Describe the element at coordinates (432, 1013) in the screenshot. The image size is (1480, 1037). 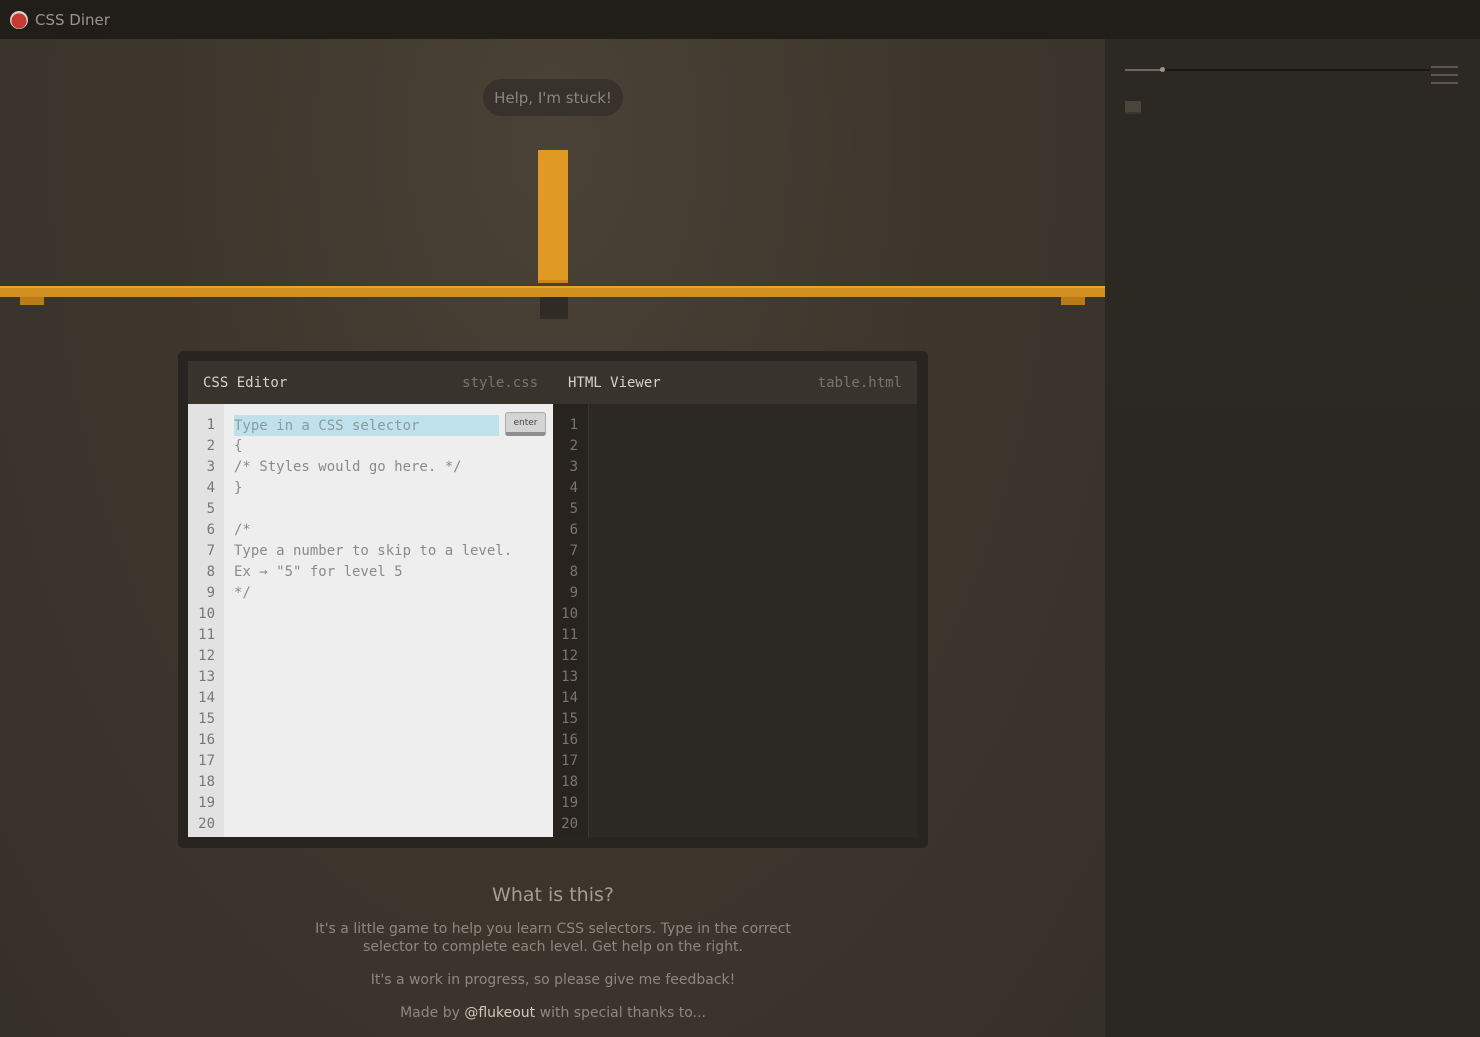
I see `credit-prefix: Made by` at that location.